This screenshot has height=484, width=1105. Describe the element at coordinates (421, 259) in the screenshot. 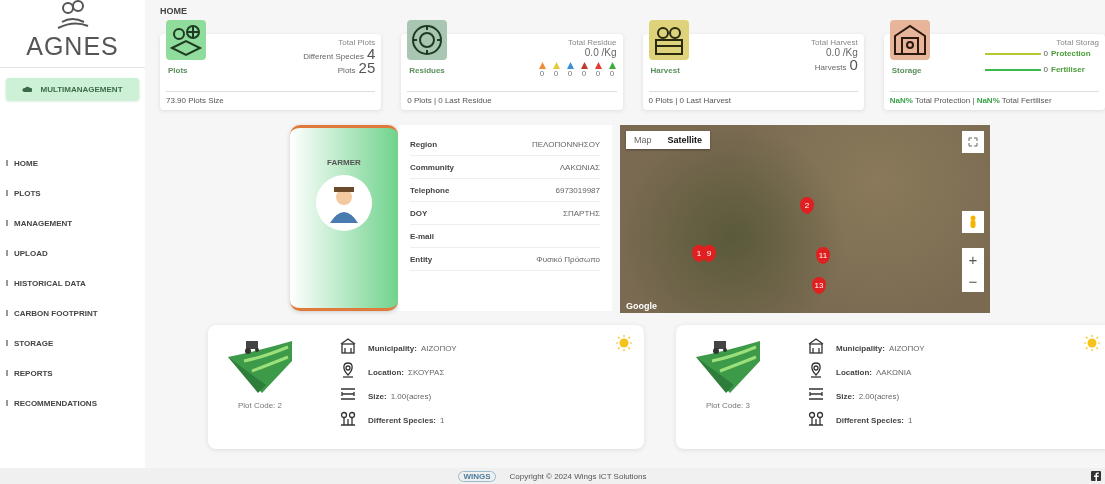

I see `field-label: Entity` at that location.